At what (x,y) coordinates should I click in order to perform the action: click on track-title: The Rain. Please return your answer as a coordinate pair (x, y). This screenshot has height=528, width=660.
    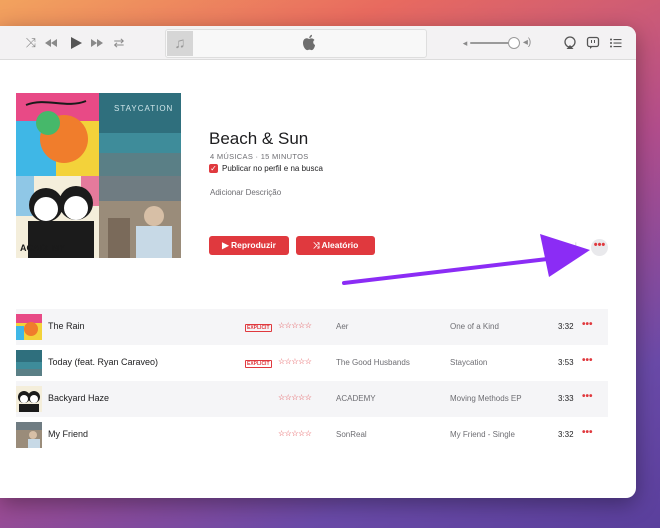
    Looking at the image, I should click on (66, 326).